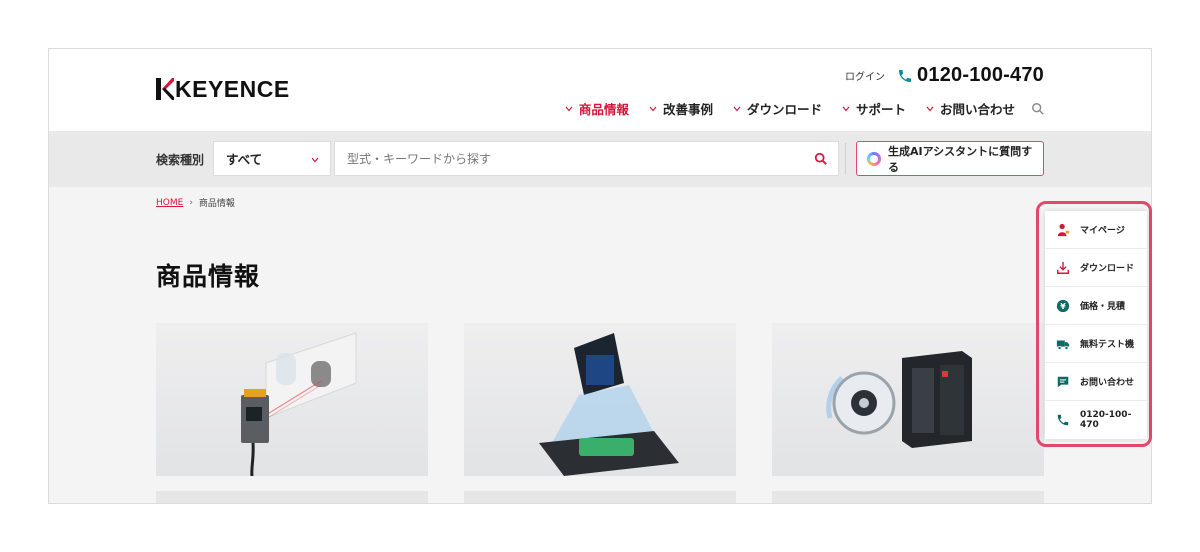 Image resolution: width=1200 pixels, height=552 pixels. I want to click on vision-sensor-image, so click(609, 404).